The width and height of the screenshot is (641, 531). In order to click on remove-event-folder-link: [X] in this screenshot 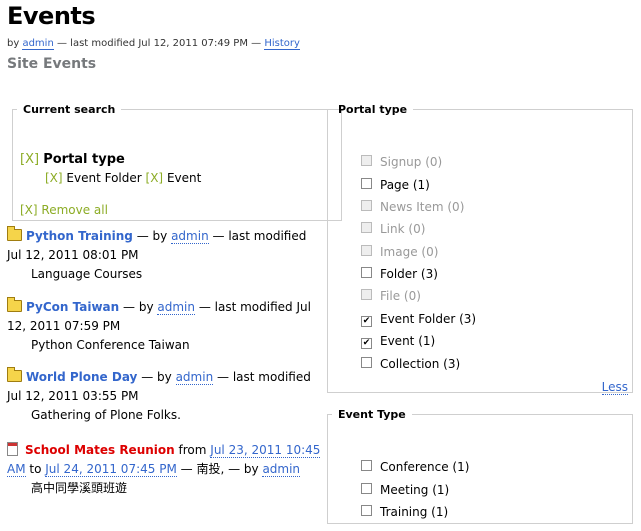, I will do `click(54, 178)`.